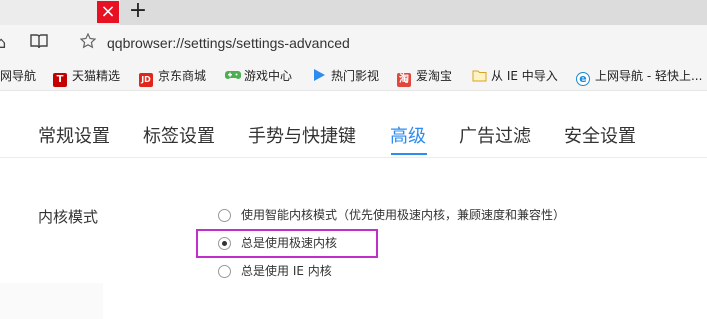  What do you see at coordinates (228, 43) in the screenshot?
I see `url-field: qqbrowser://settings/settings-advanced` at bounding box center [228, 43].